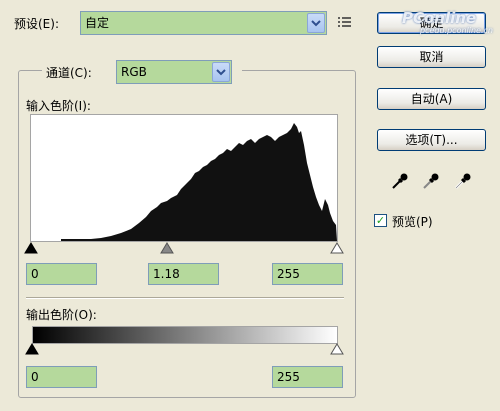  Describe the element at coordinates (97, 23) in the screenshot. I see `preset-value: 自定` at that location.